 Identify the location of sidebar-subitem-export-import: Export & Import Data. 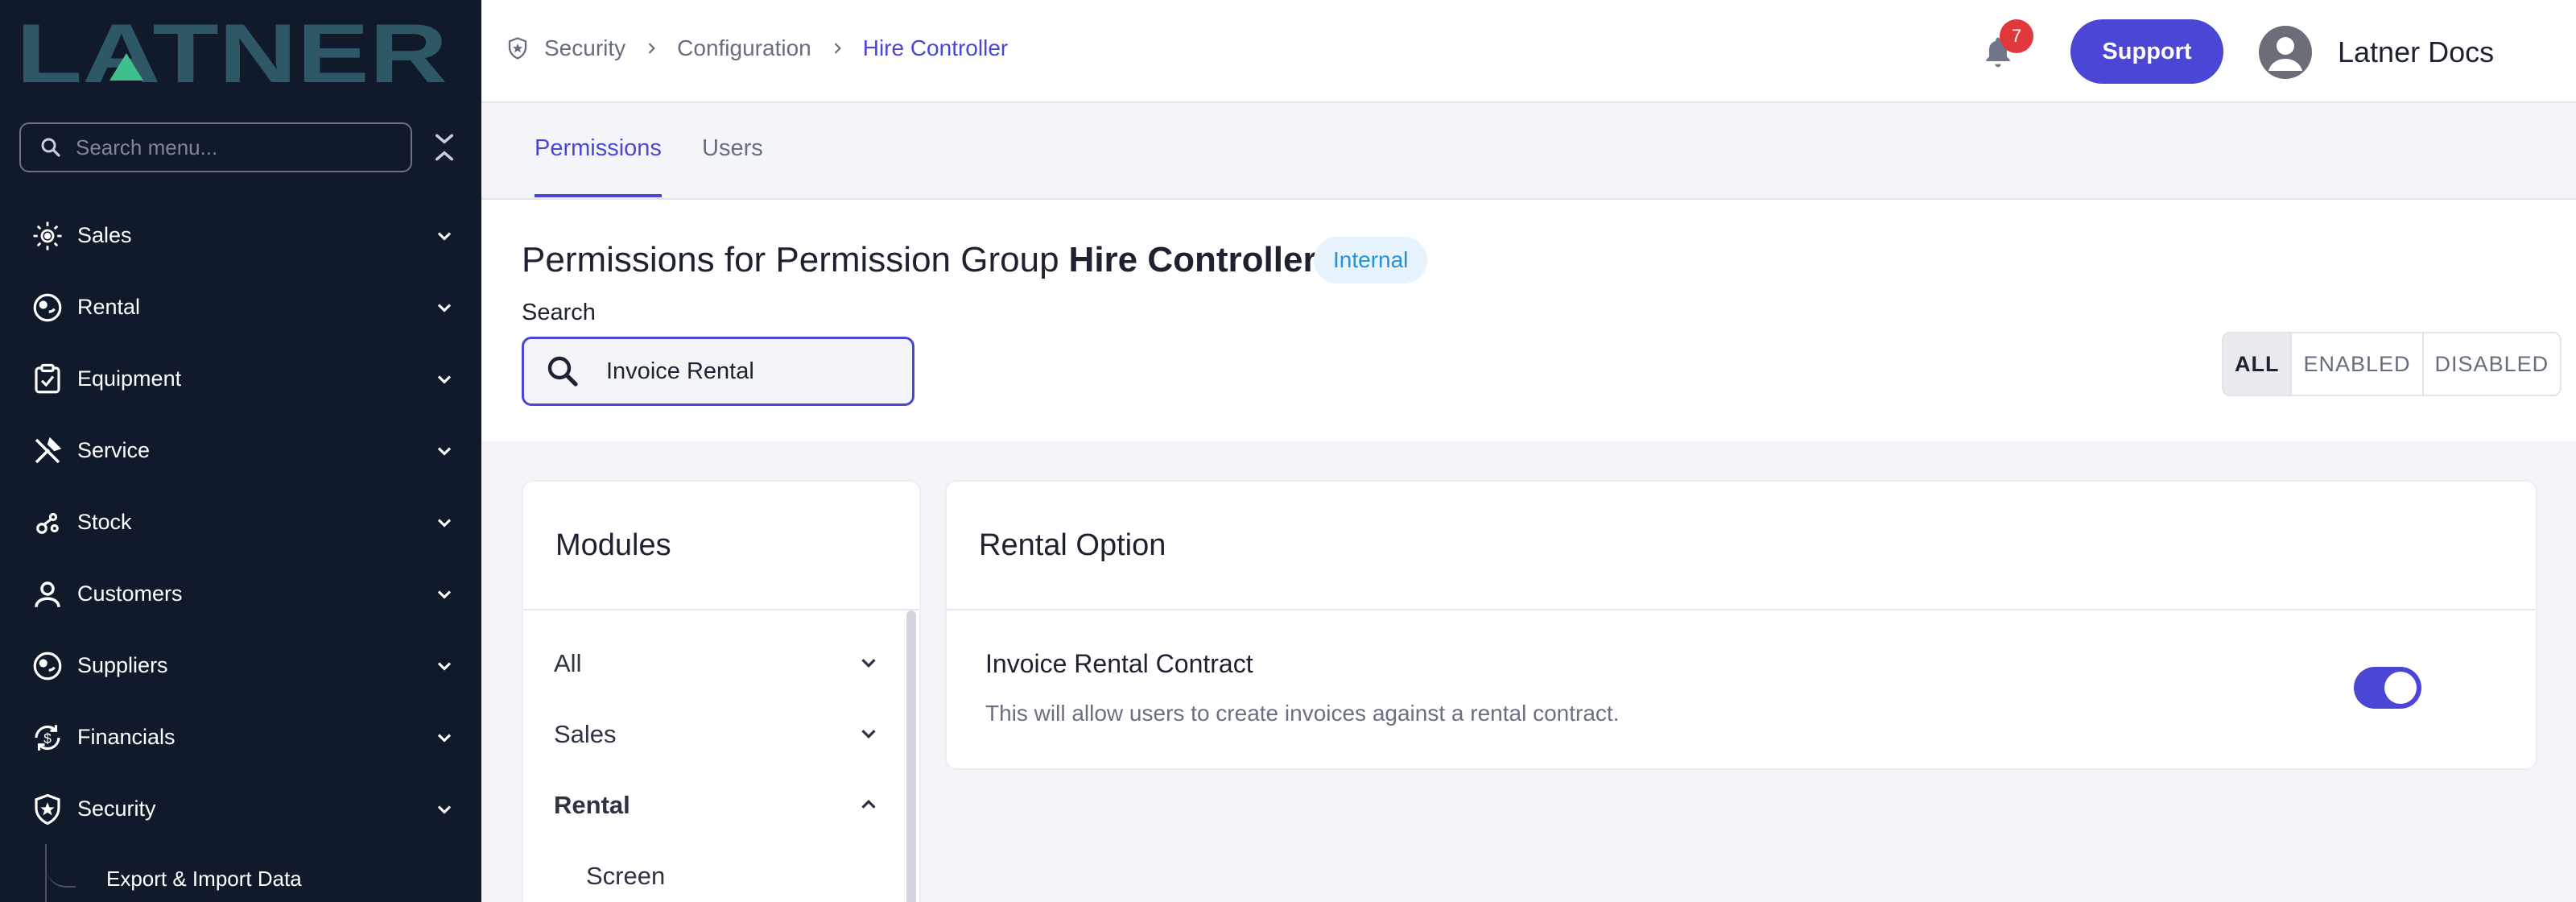
(204, 879).